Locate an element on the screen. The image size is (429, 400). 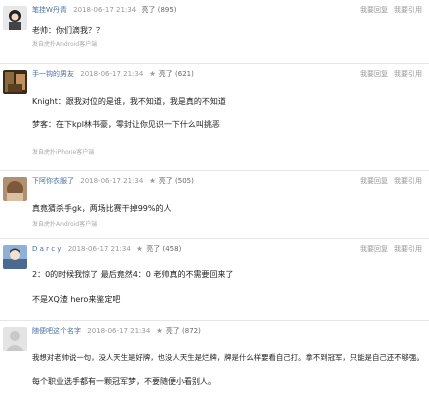
like-button: 亮了 (505) is located at coordinates (176, 181).